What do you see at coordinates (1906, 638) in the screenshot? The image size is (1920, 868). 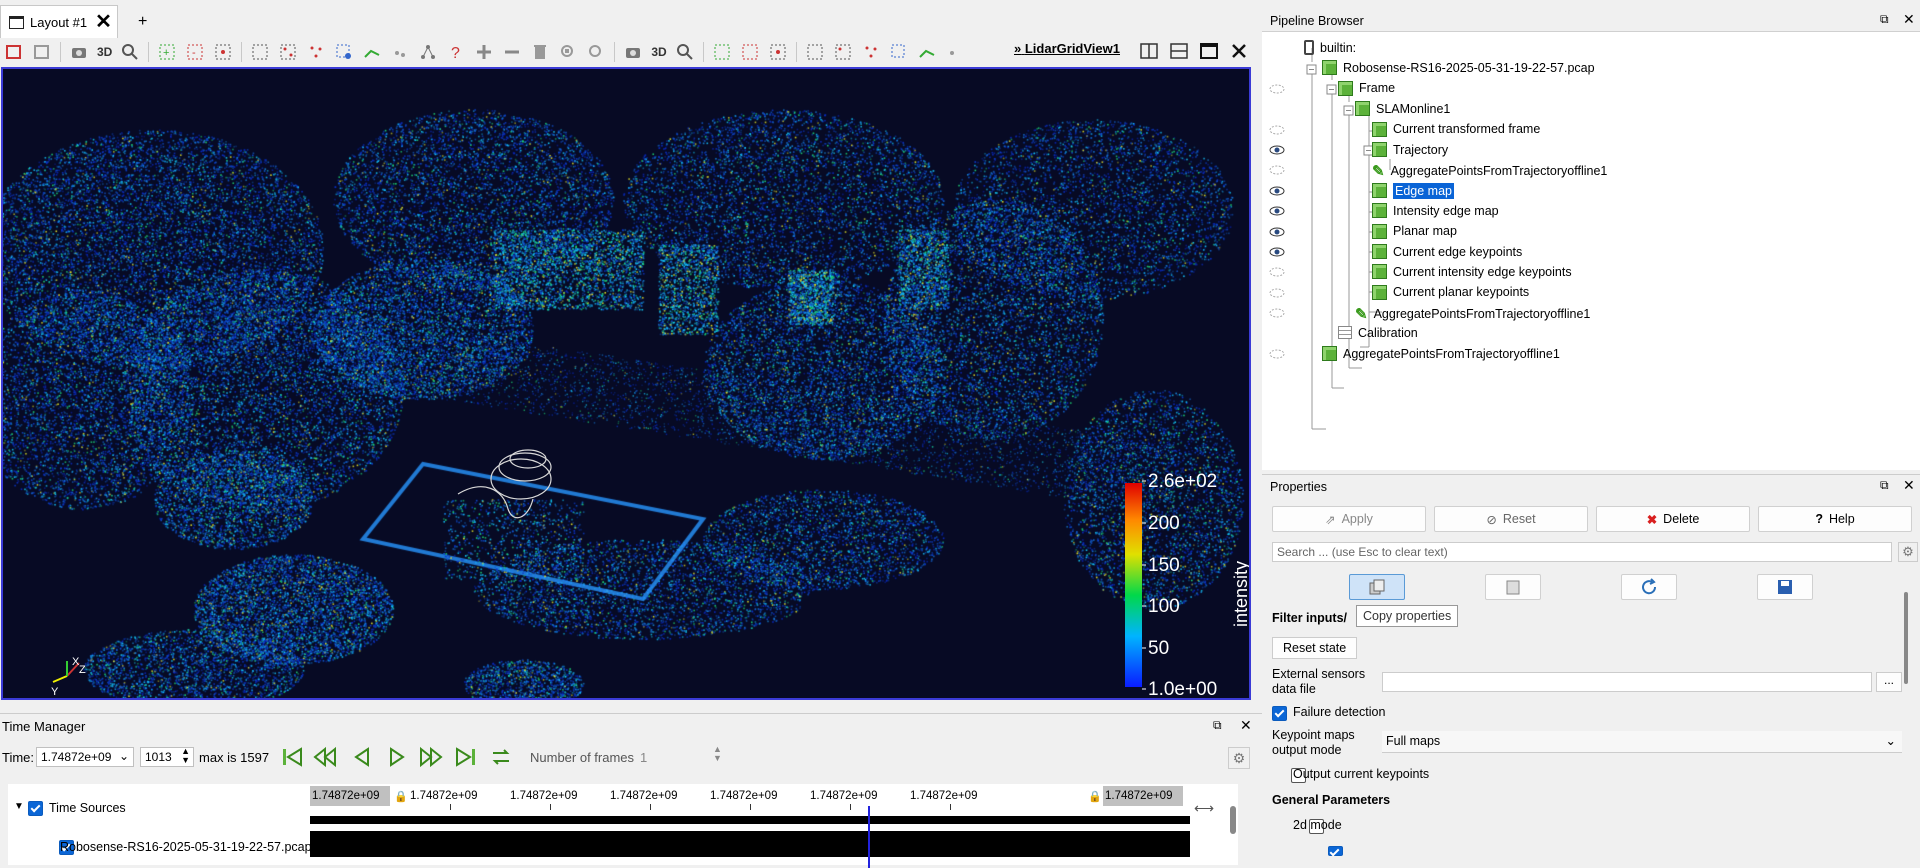 I see `properties-scrollbar` at bounding box center [1906, 638].